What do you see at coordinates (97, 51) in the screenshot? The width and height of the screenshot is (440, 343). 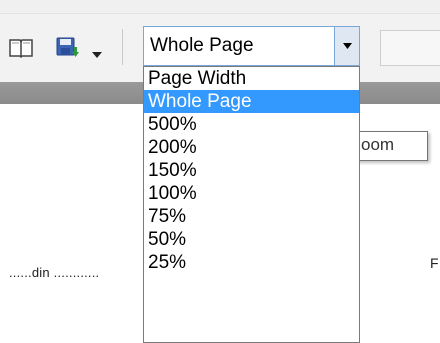 I see `chevron-down-icon` at bounding box center [97, 51].